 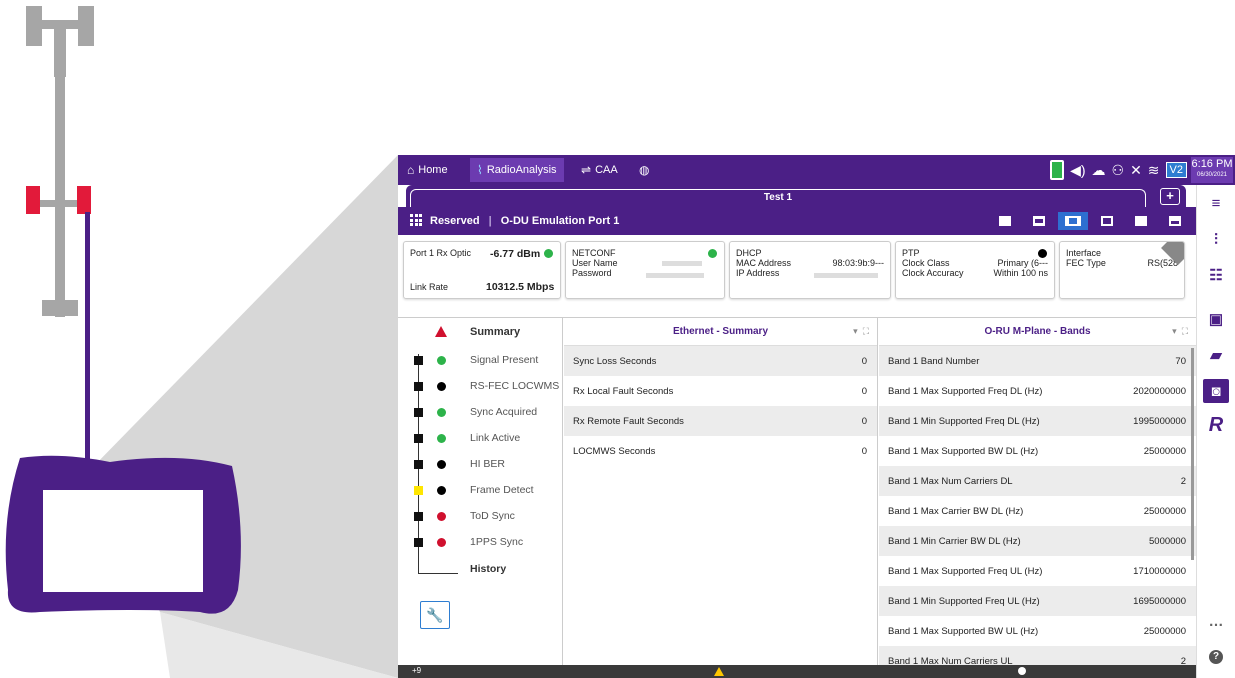 I want to click on row-value: 1710000000, so click(x=1159, y=571).